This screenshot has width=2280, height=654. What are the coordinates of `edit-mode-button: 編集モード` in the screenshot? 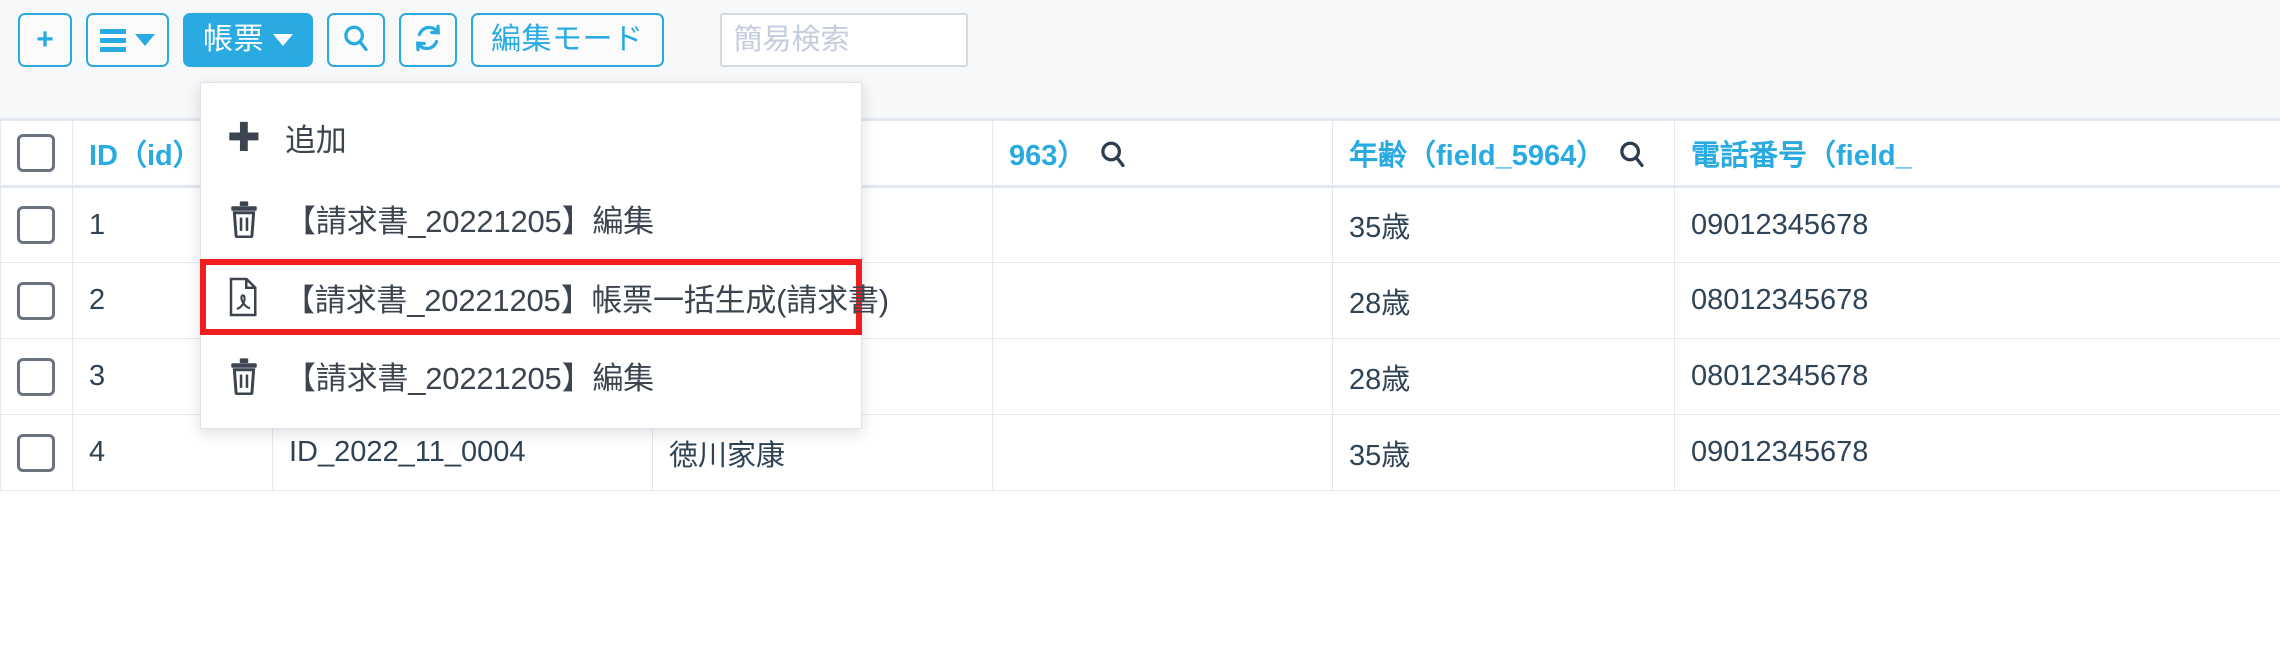 It's located at (567, 40).